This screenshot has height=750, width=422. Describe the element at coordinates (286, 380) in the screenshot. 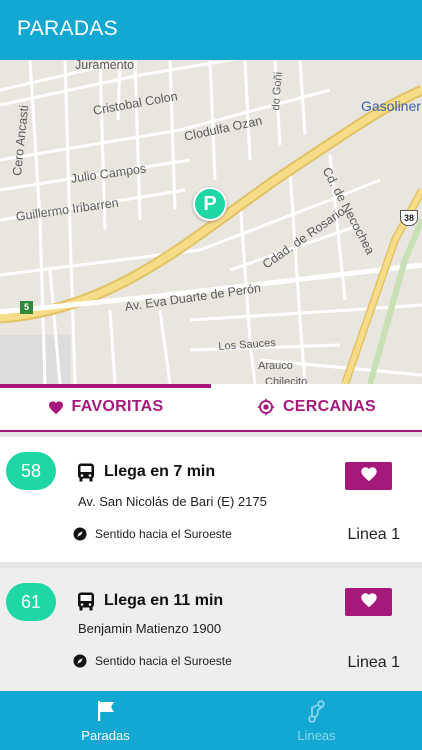

I see `street-label: Chilecito` at that location.